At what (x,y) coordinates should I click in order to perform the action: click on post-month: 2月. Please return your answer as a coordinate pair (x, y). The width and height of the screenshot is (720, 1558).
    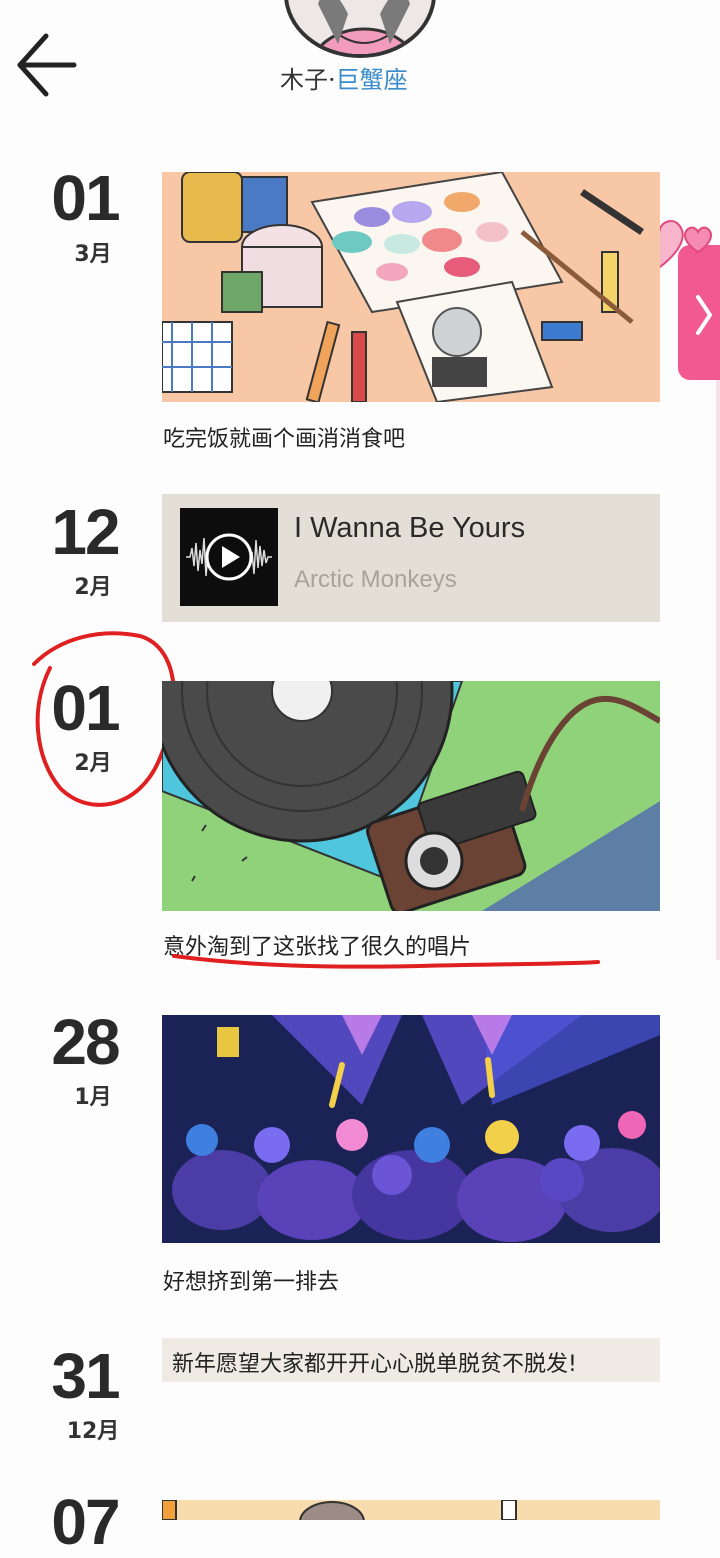
    Looking at the image, I should click on (93, 587).